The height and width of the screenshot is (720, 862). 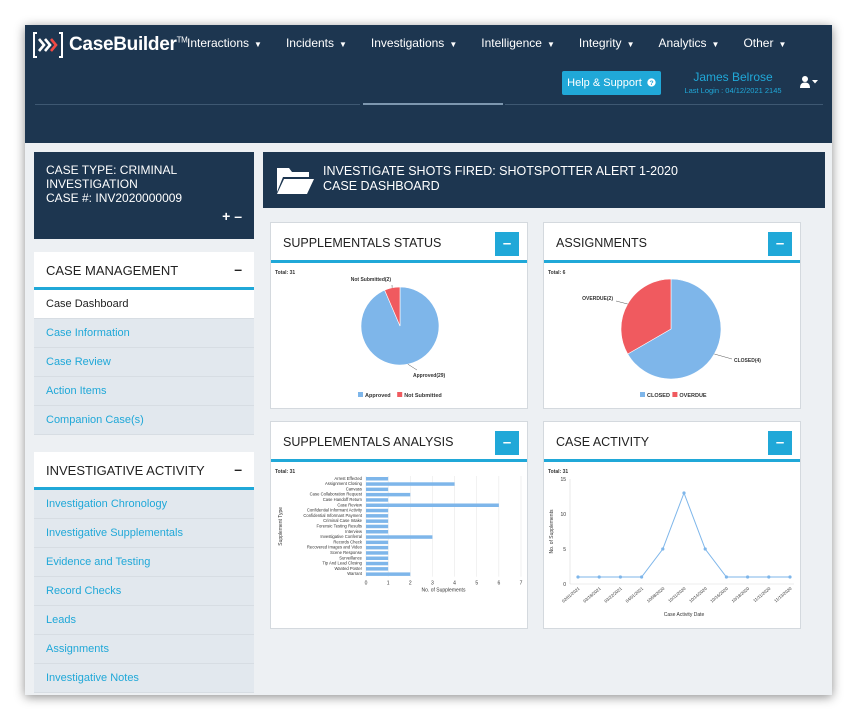 I want to click on investigative-activity-header: INVESTIGATIVE ACTIVITY –, so click(x=144, y=471).